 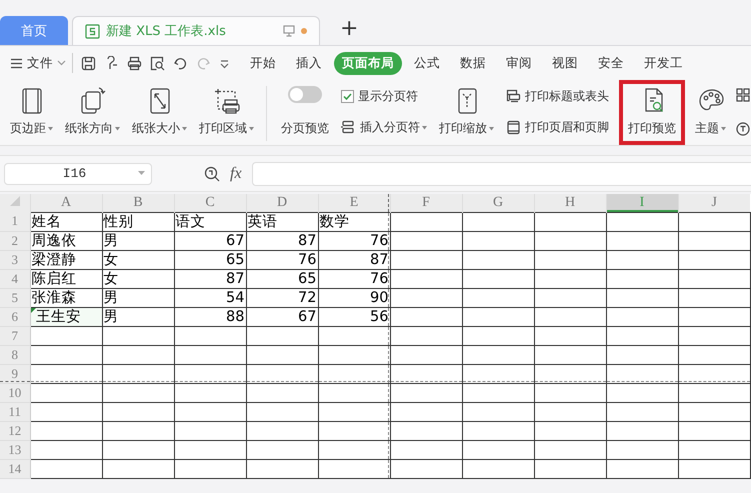 What do you see at coordinates (426, 203) in the screenshot?
I see `column-header: F` at bounding box center [426, 203].